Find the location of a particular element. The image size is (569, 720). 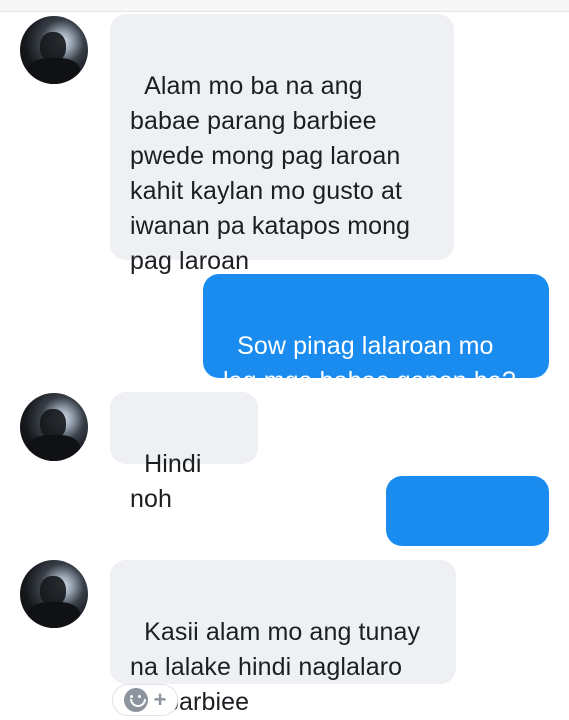

smiley-icon is located at coordinates (135, 700).